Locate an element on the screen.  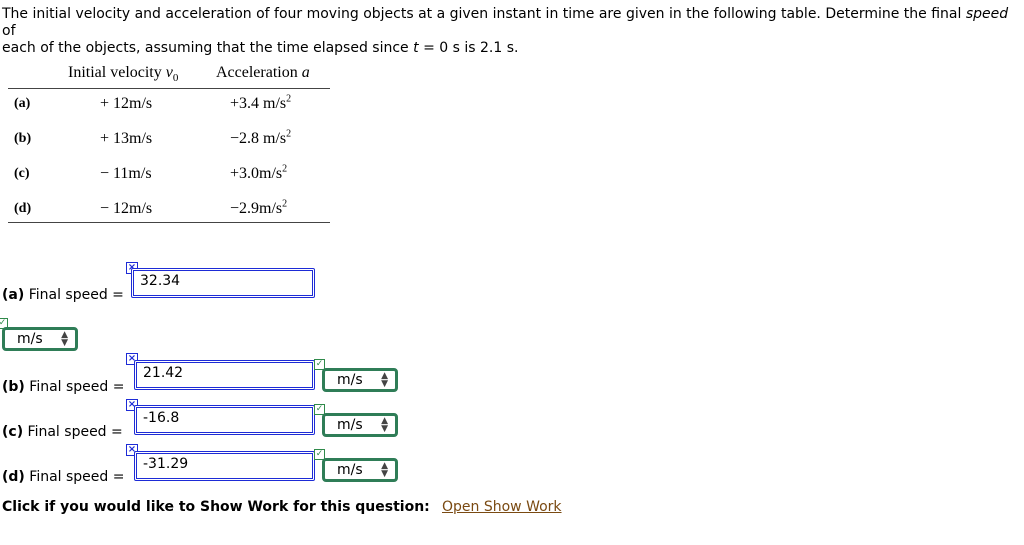
answer-b-text: Final speed = is located at coordinates (74, 387).